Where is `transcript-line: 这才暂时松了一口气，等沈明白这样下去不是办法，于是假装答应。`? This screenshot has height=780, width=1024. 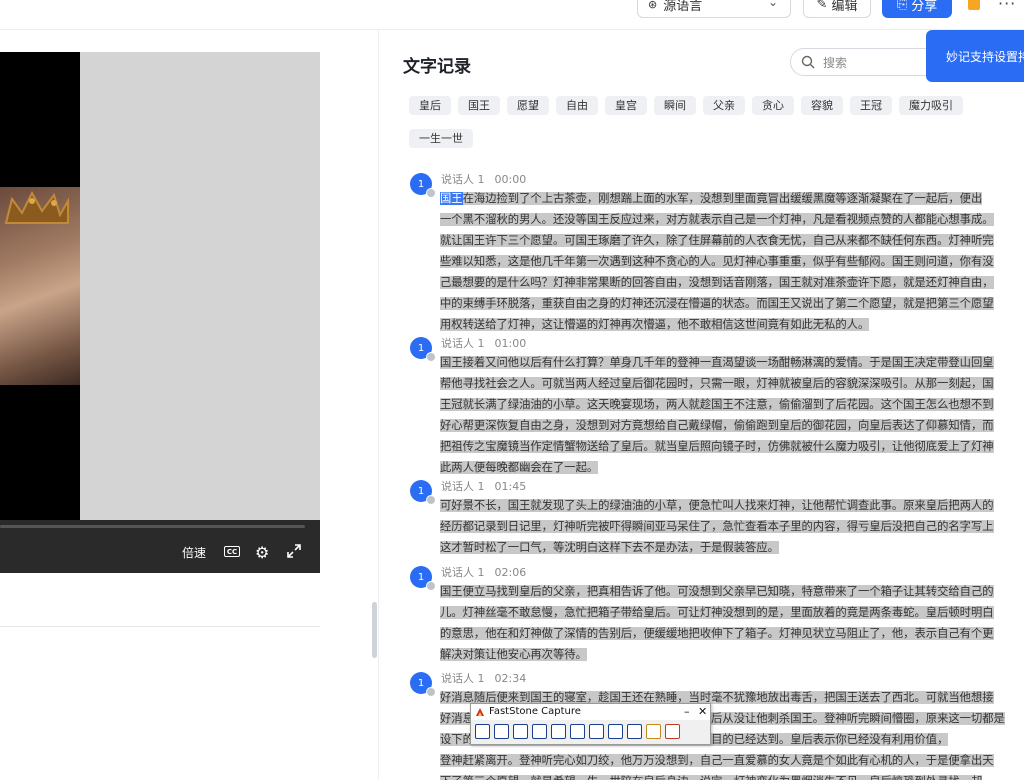 transcript-line: 这才暂时松了一口气，等沈明白这样下去不是办法，于是假装答应。 is located at coordinates (732, 547).